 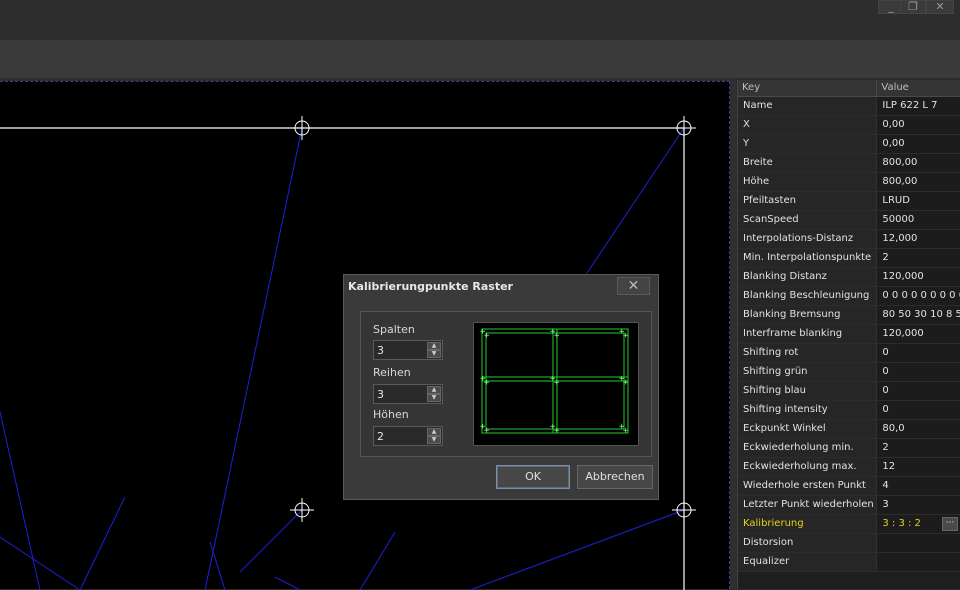 What do you see at coordinates (434, 398) in the screenshot?
I see `reihen-down-button: ▼` at bounding box center [434, 398].